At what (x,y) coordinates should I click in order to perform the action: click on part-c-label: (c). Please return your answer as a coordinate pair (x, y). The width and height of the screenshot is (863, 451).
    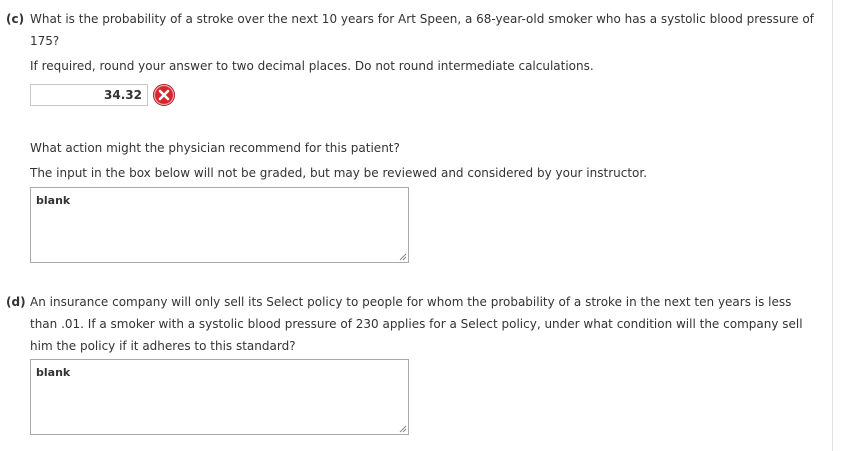
    Looking at the image, I should click on (15, 19).